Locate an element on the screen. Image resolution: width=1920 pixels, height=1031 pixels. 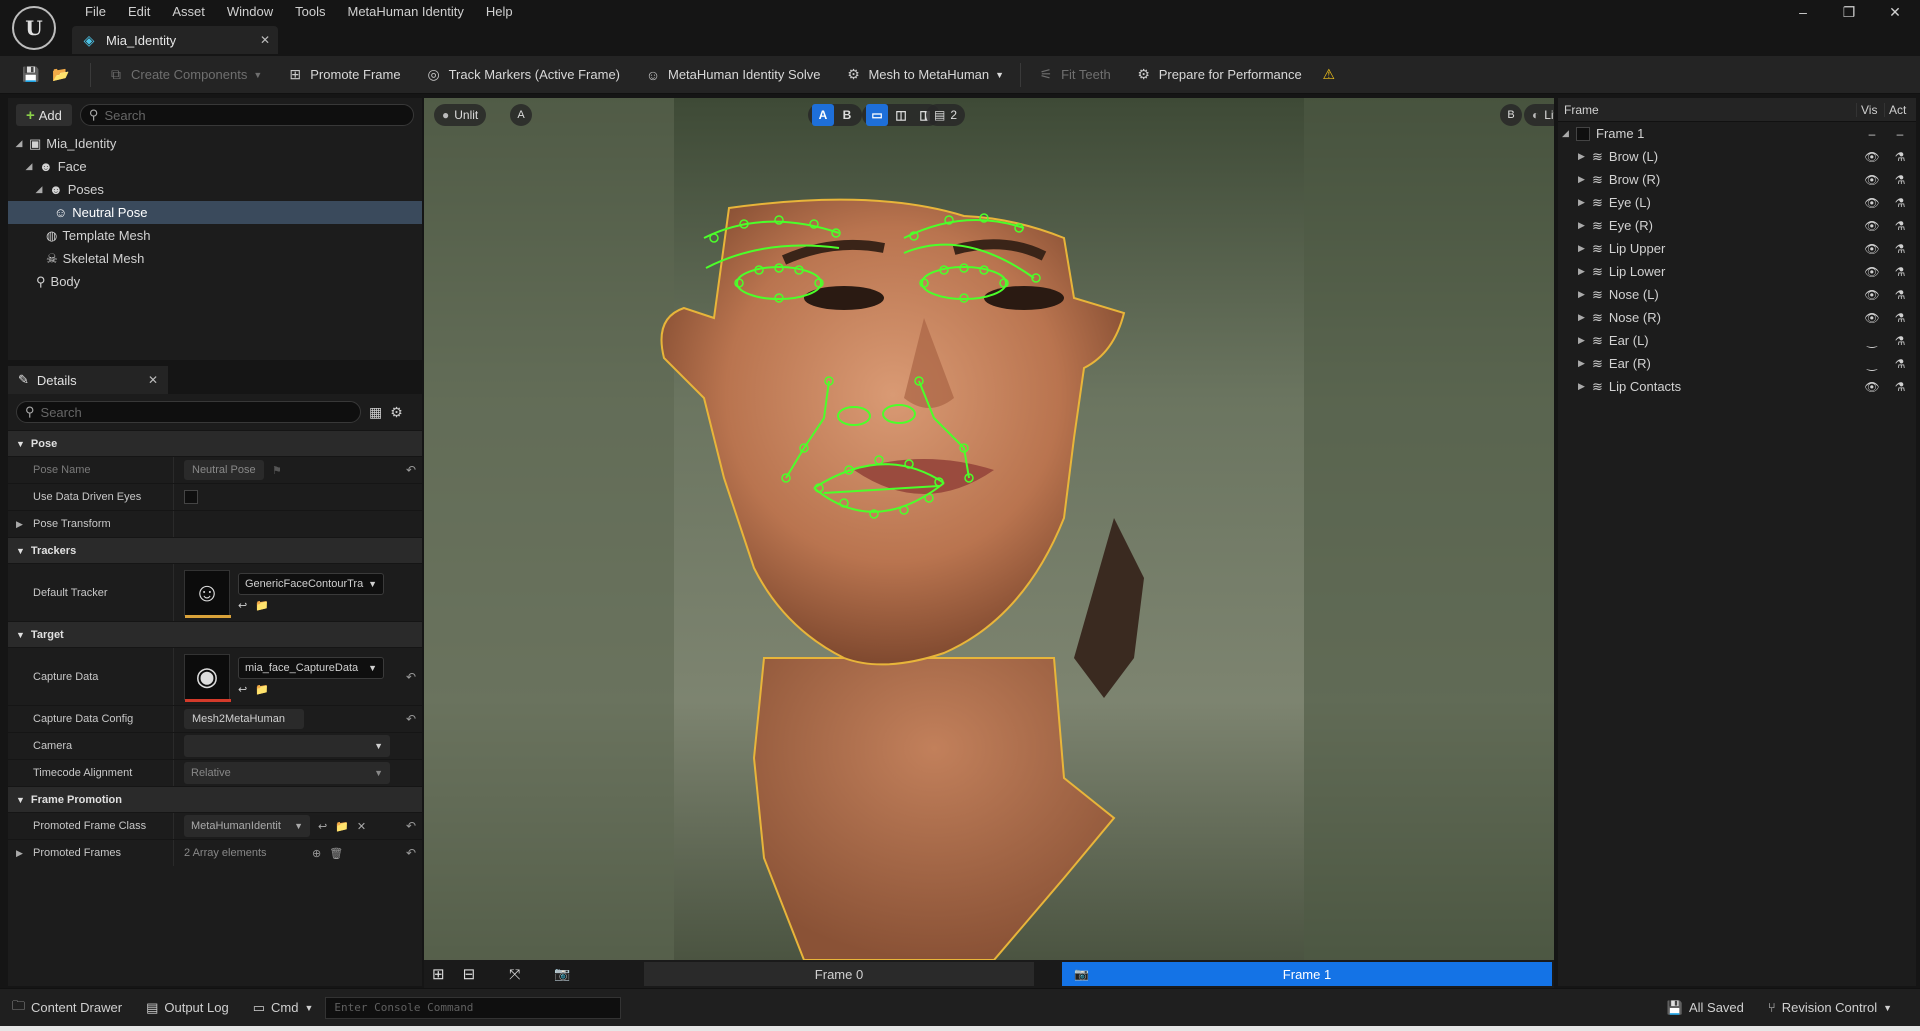
all-saved-button: 💾 All Saved is located at coordinates (1705, 1007).